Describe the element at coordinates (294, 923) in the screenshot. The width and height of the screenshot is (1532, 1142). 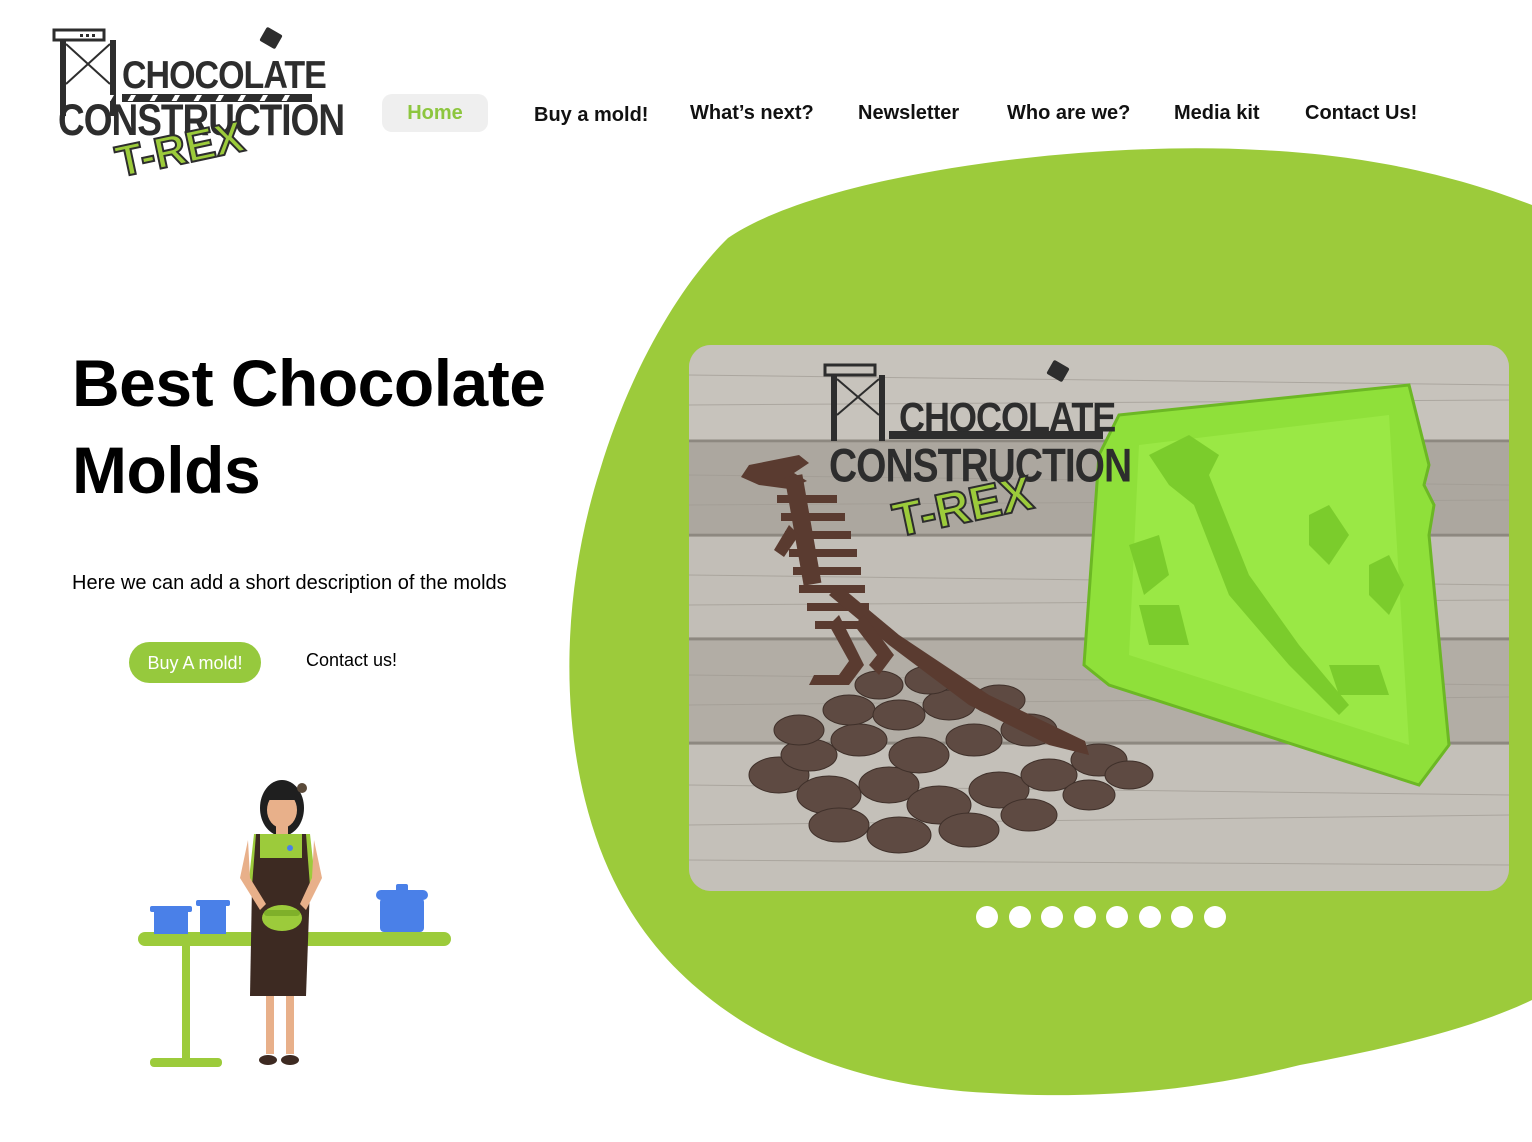
I see `woman-cooking-illustration` at that location.